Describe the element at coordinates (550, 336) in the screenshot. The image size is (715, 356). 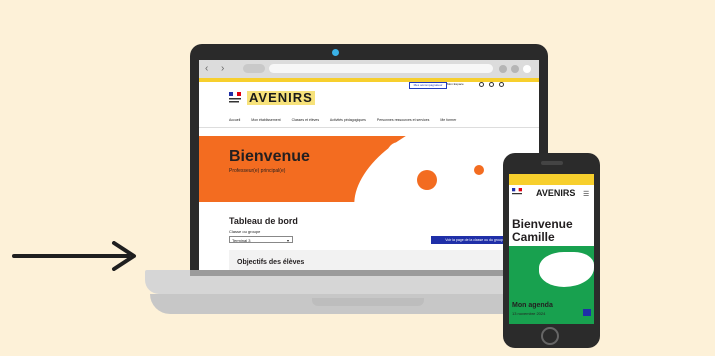
I see `phone-home-button` at that location.